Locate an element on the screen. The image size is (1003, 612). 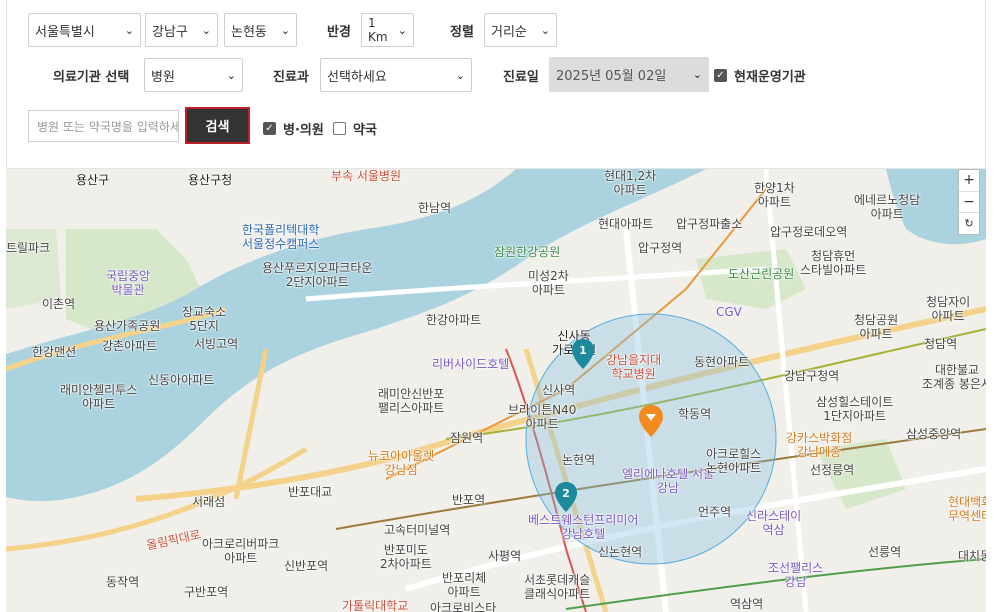
zoom-control: + − ↻ is located at coordinates (969, 202).